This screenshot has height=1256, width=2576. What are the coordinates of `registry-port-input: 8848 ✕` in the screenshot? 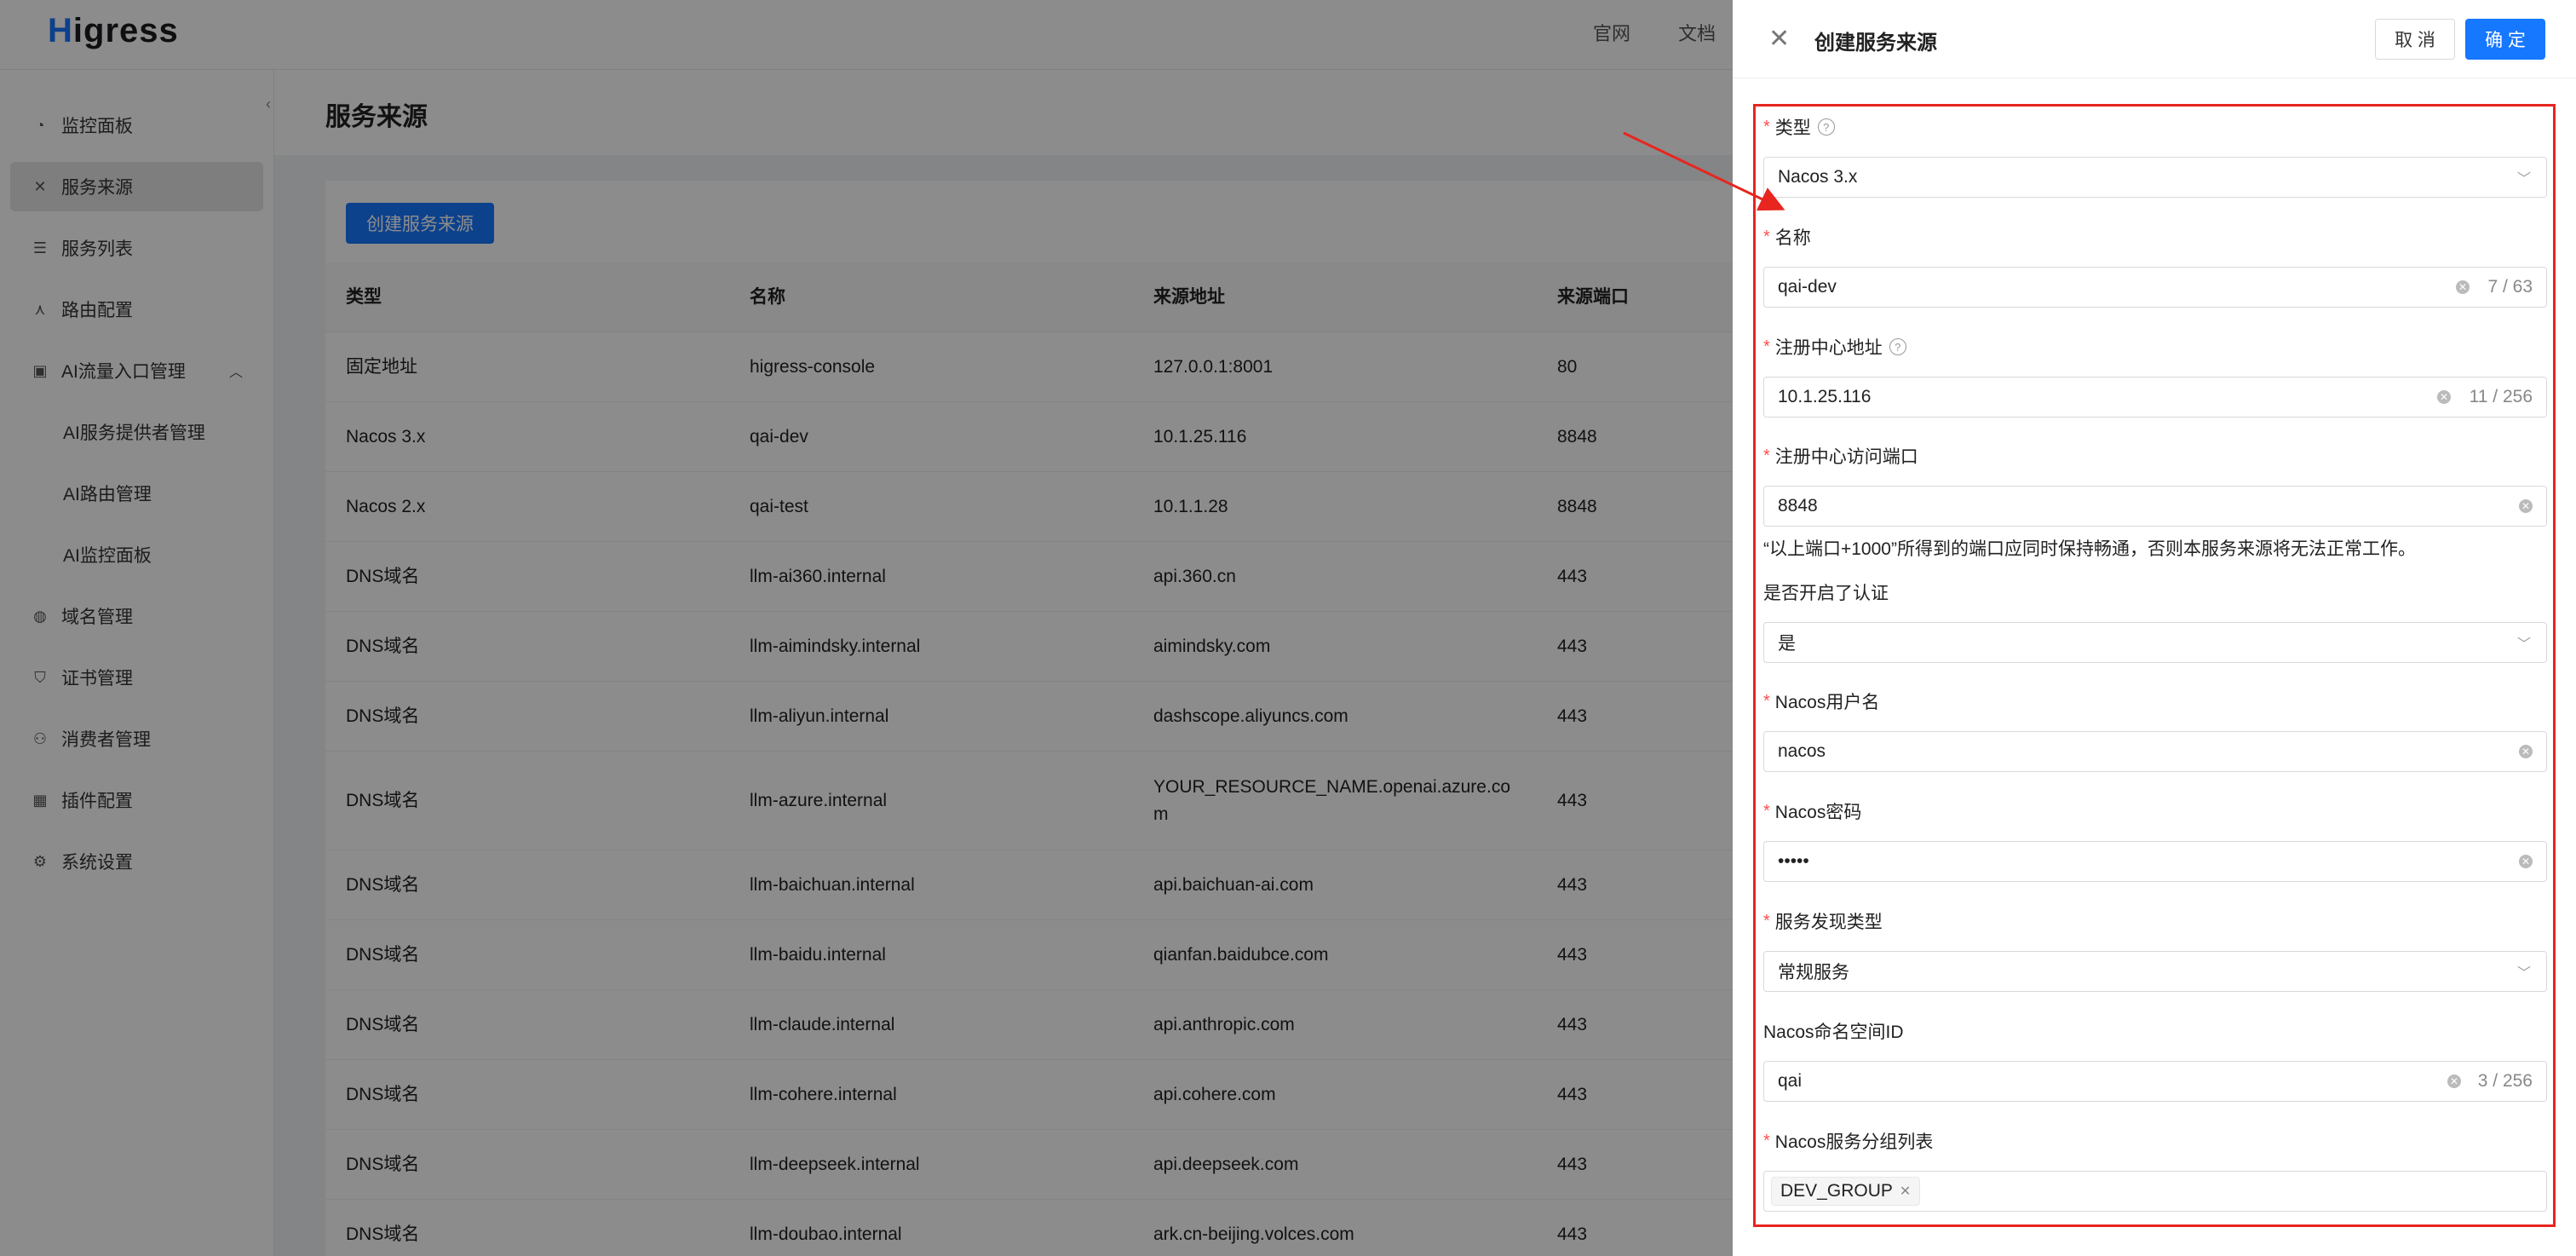 It's located at (2155, 507).